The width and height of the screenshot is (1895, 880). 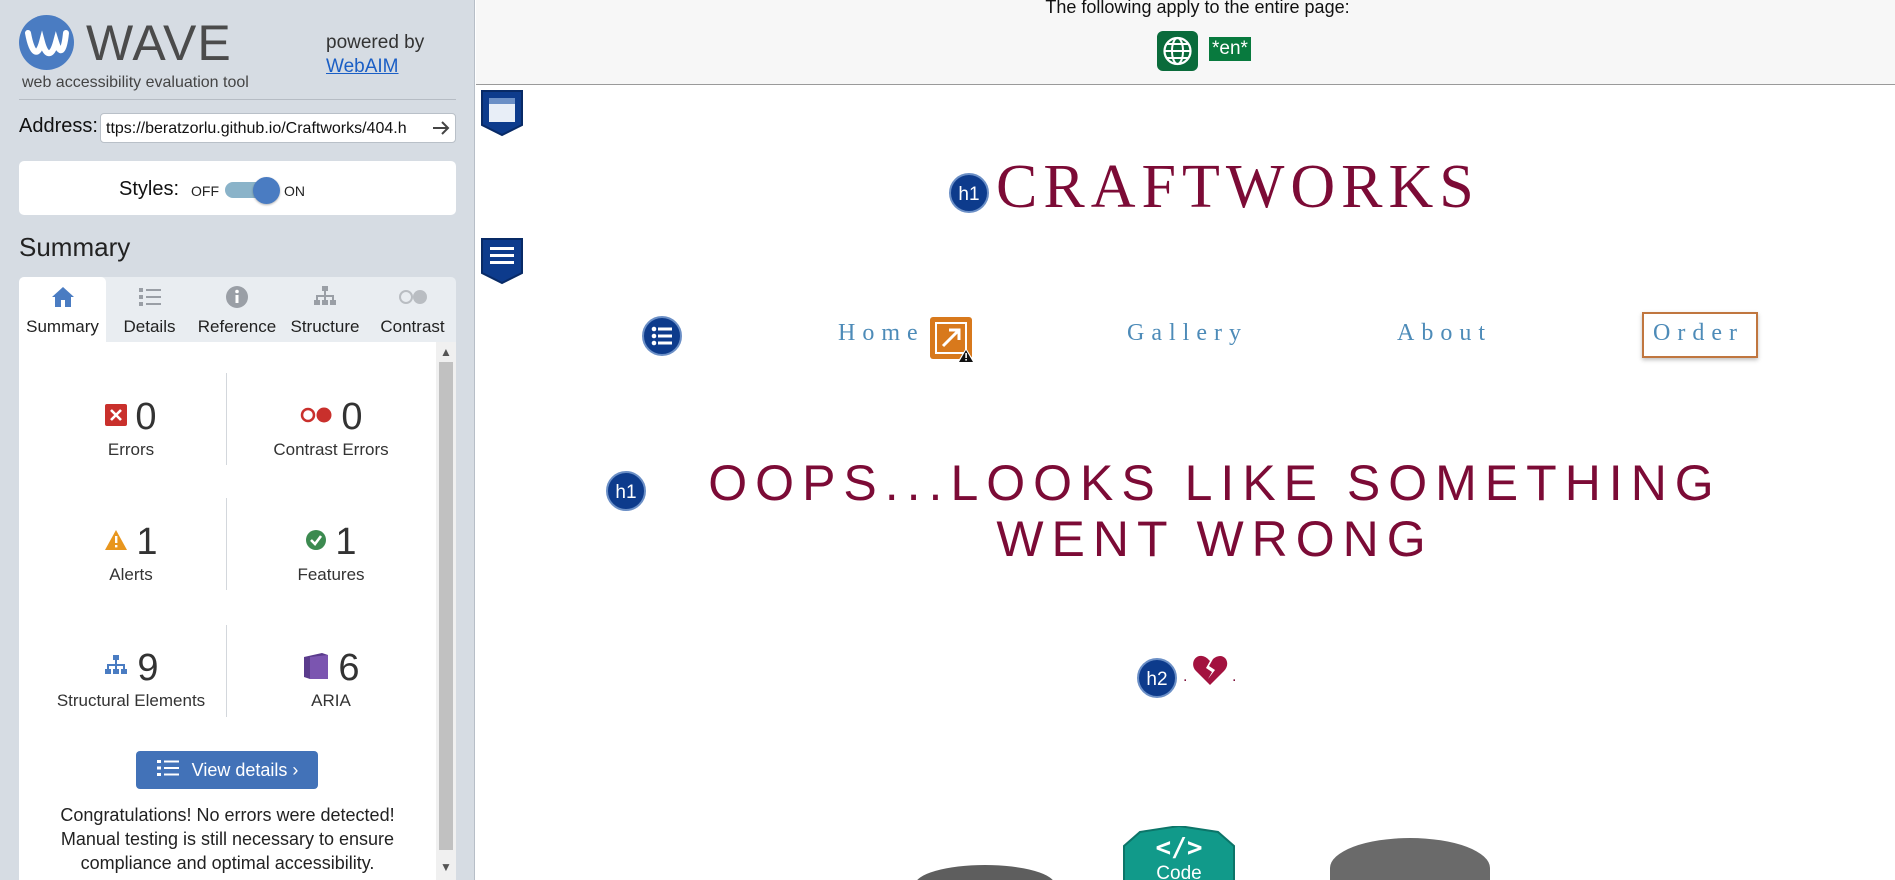 I want to click on summary-scrollbar: ▲ ▼, so click(x=446, y=611).